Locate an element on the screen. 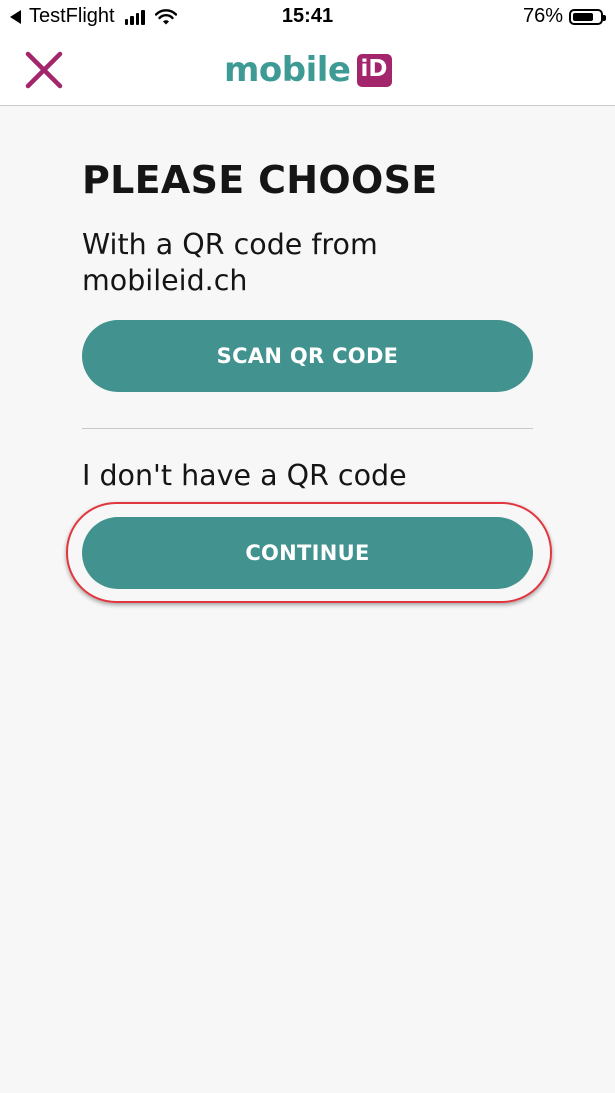 The height and width of the screenshot is (1093, 615). scan-qr-code-button: SCAN QR CODE is located at coordinates (307, 356).